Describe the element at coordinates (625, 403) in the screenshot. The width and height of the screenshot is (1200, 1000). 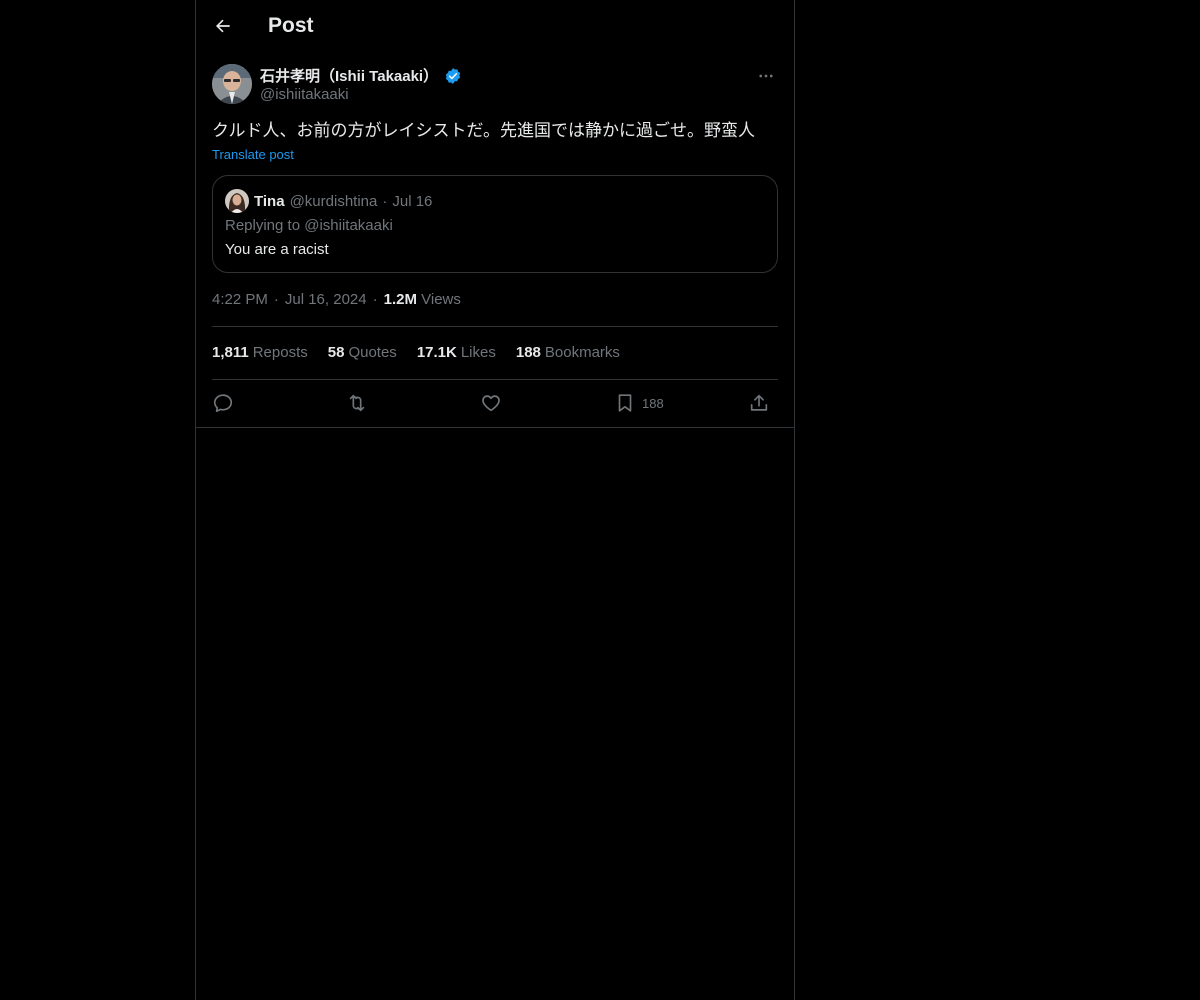
I see `bookmark-icon` at that location.